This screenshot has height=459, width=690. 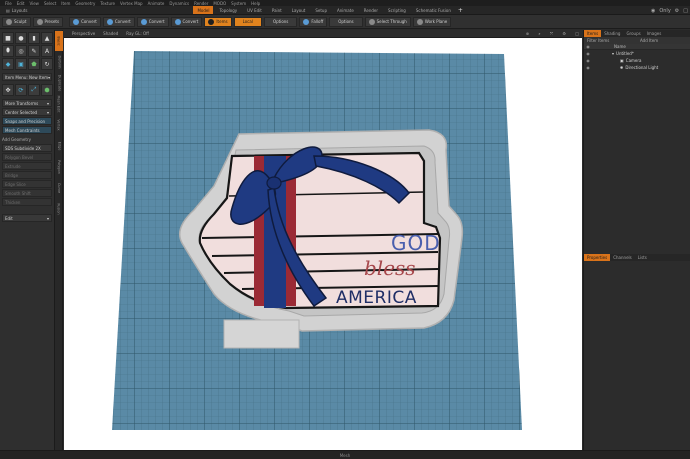 I want to click on vtab-deform: Deform, so click(x=59, y=62).